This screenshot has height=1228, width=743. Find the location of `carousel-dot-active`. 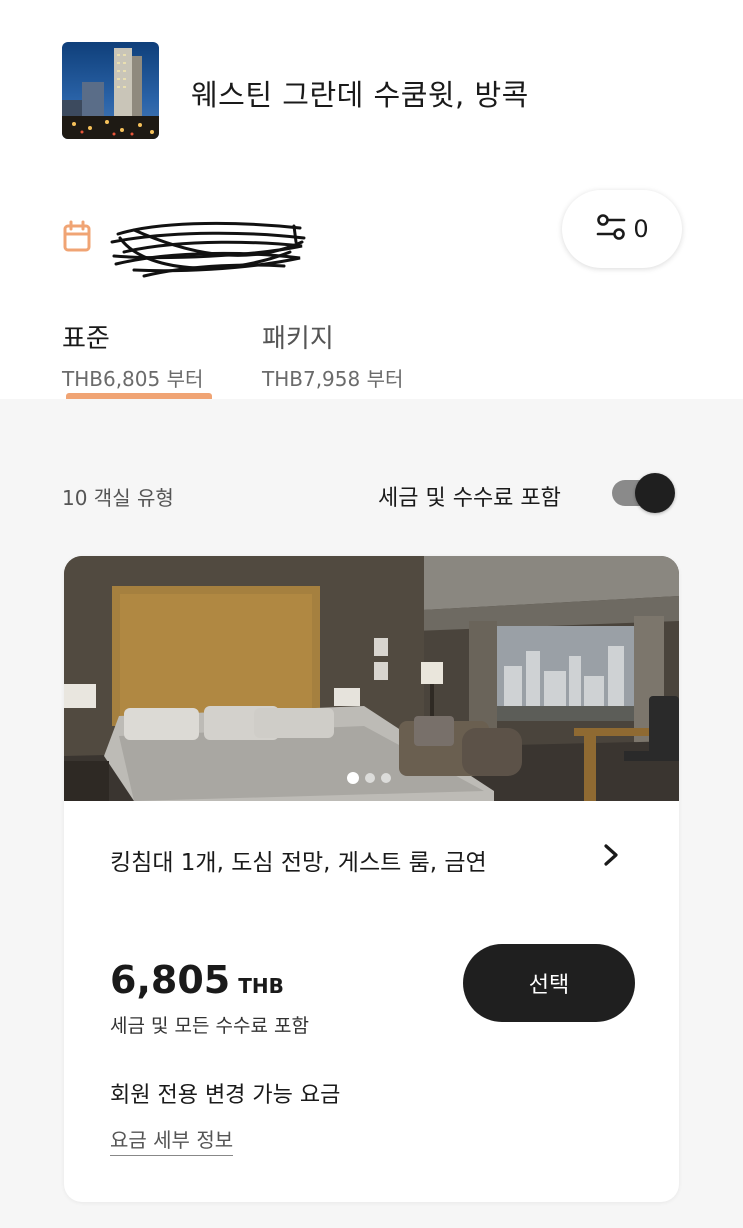

carousel-dot-active is located at coordinates (353, 778).